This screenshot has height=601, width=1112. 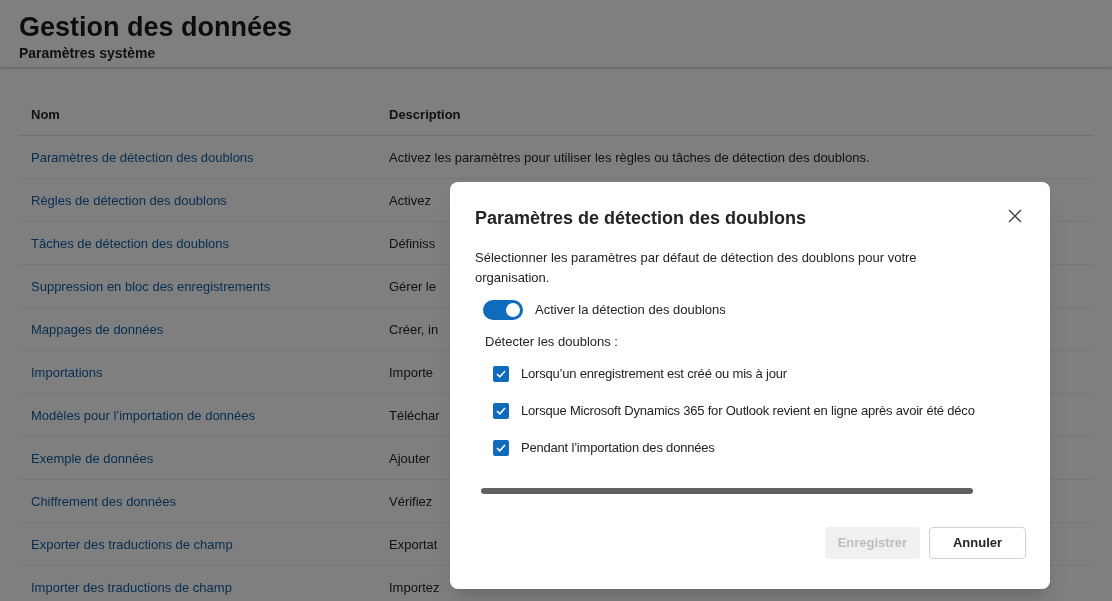 I want to click on column-header: Description, so click(x=425, y=114).